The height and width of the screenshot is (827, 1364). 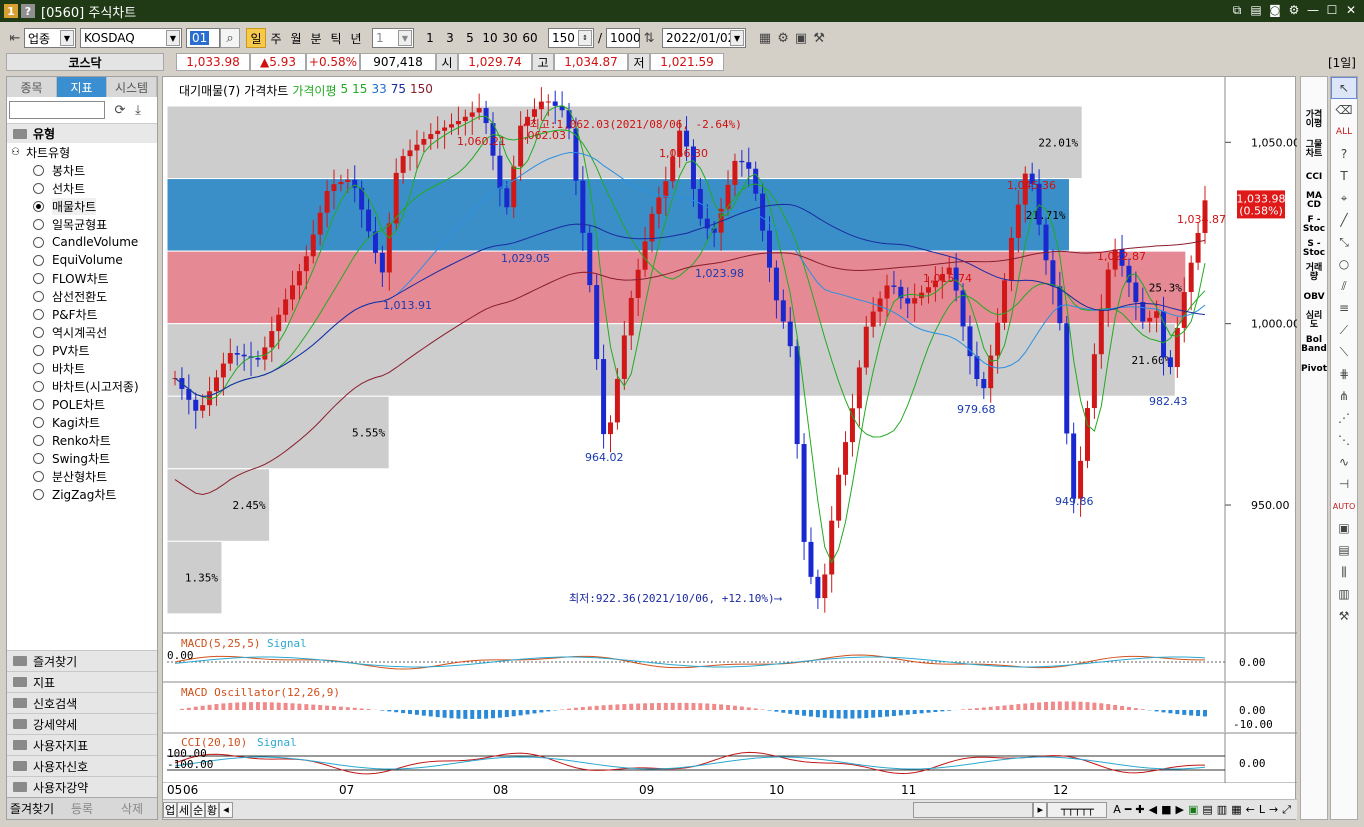 What do you see at coordinates (585, 38) in the screenshot?
I see `stepper-icon: ⇕` at bounding box center [585, 38].